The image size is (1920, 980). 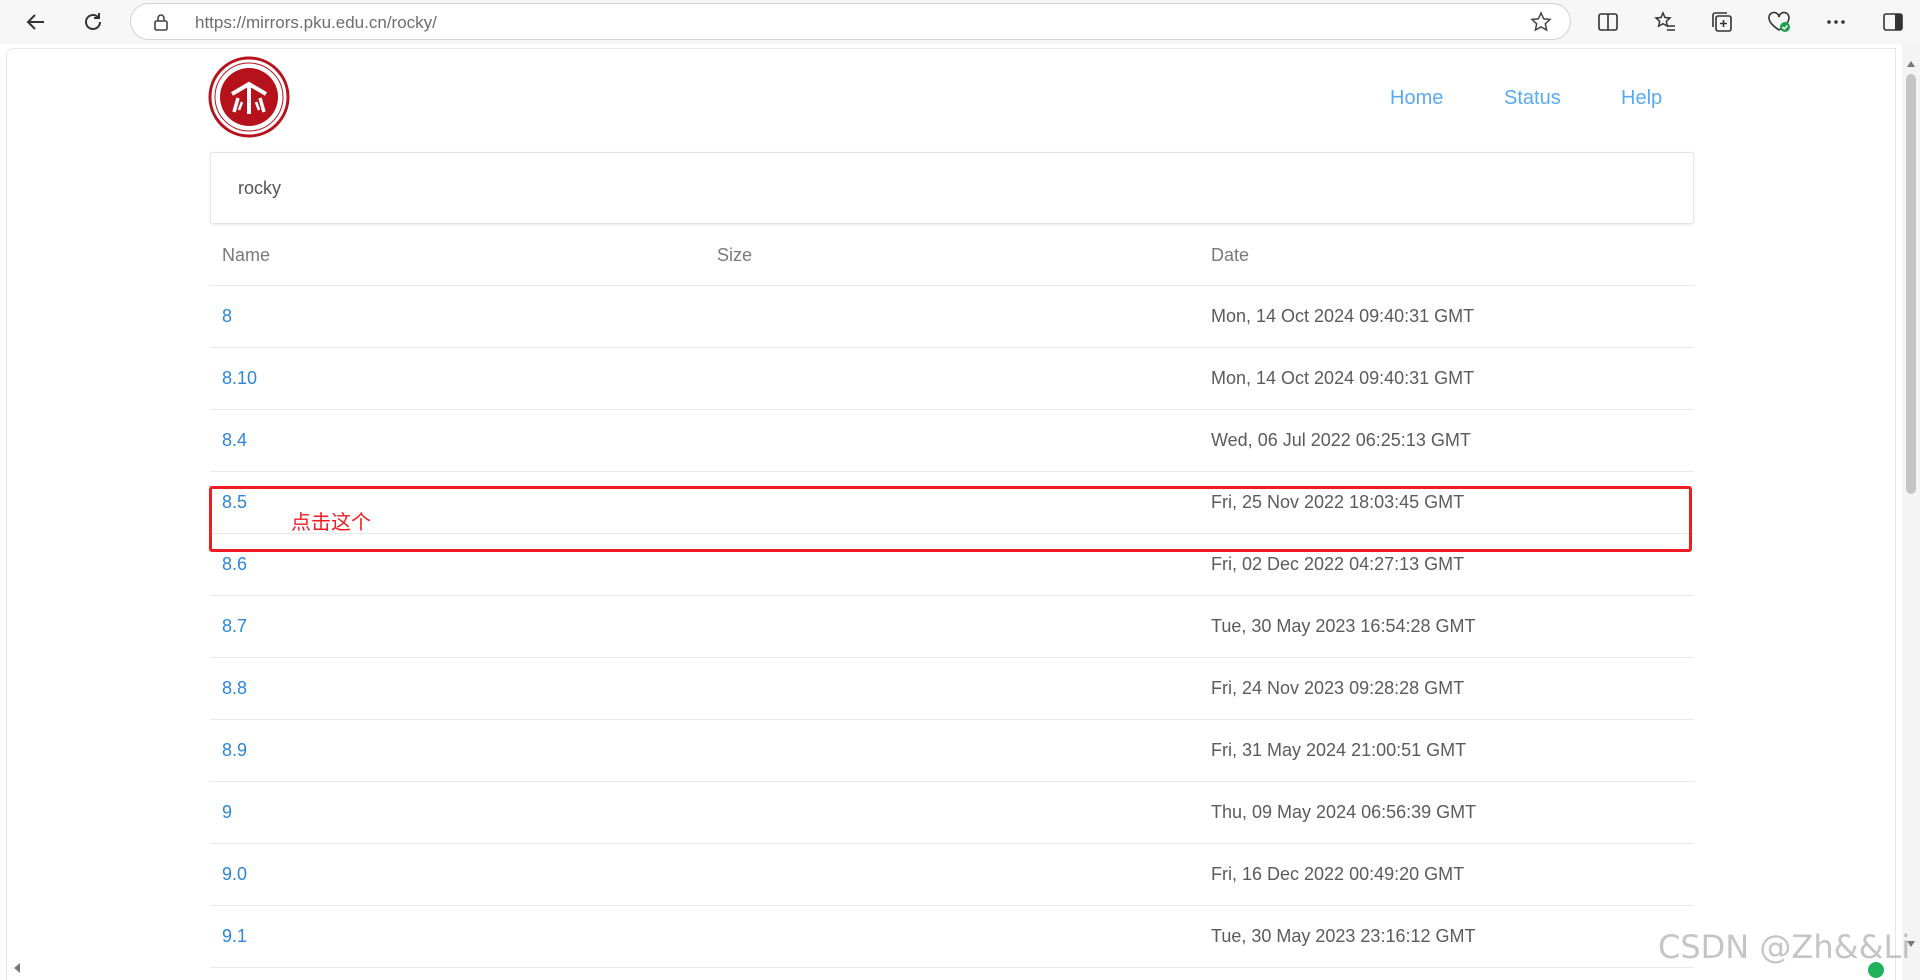 What do you see at coordinates (1608, 22) in the screenshot?
I see `split-screen-icon` at bounding box center [1608, 22].